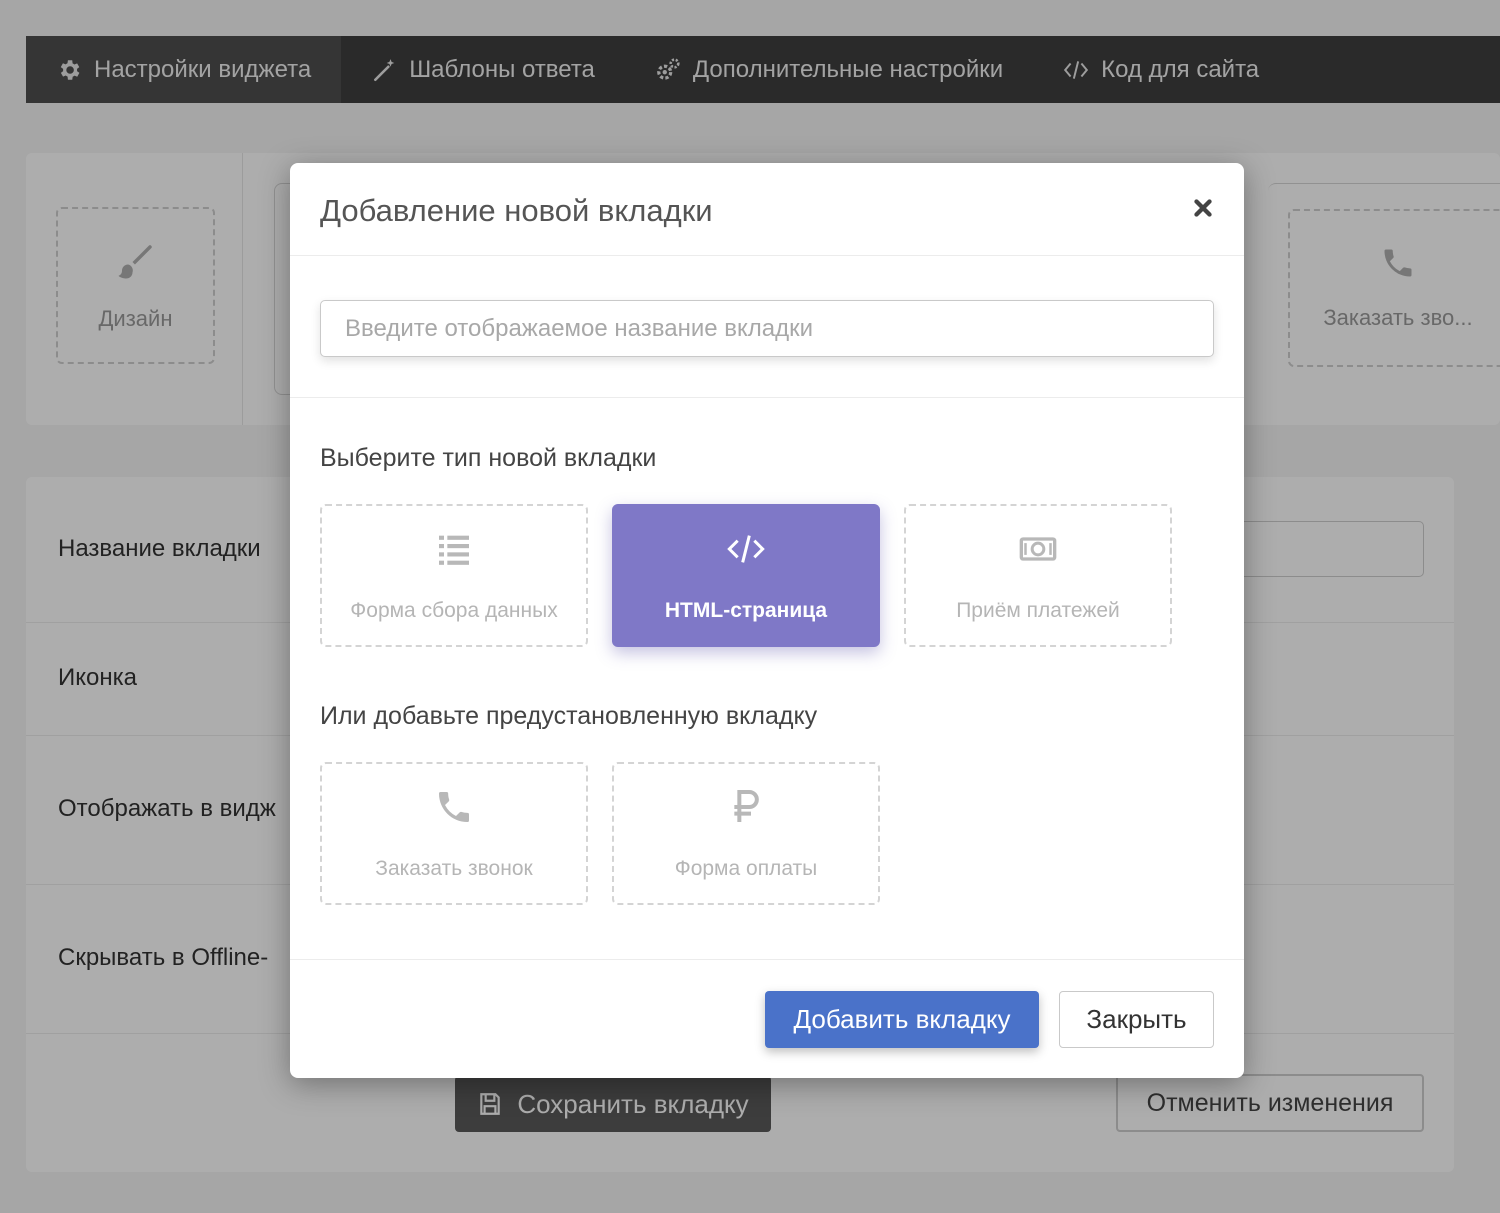  What do you see at coordinates (488, 458) in the screenshot?
I see `tab-type-section-title: Выберите тип новой вкладки` at bounding box center [488, 458].